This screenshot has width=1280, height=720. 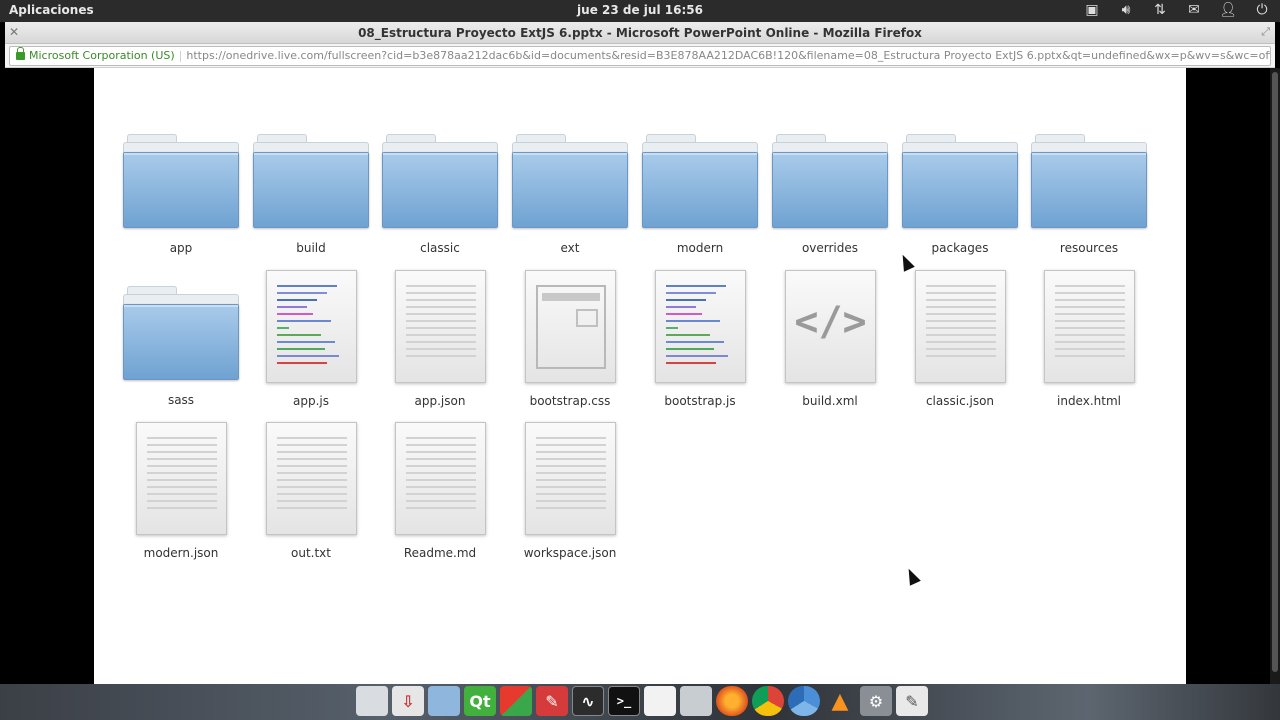 I want to click on item-label: out.txt, so click(x=311, y=553).